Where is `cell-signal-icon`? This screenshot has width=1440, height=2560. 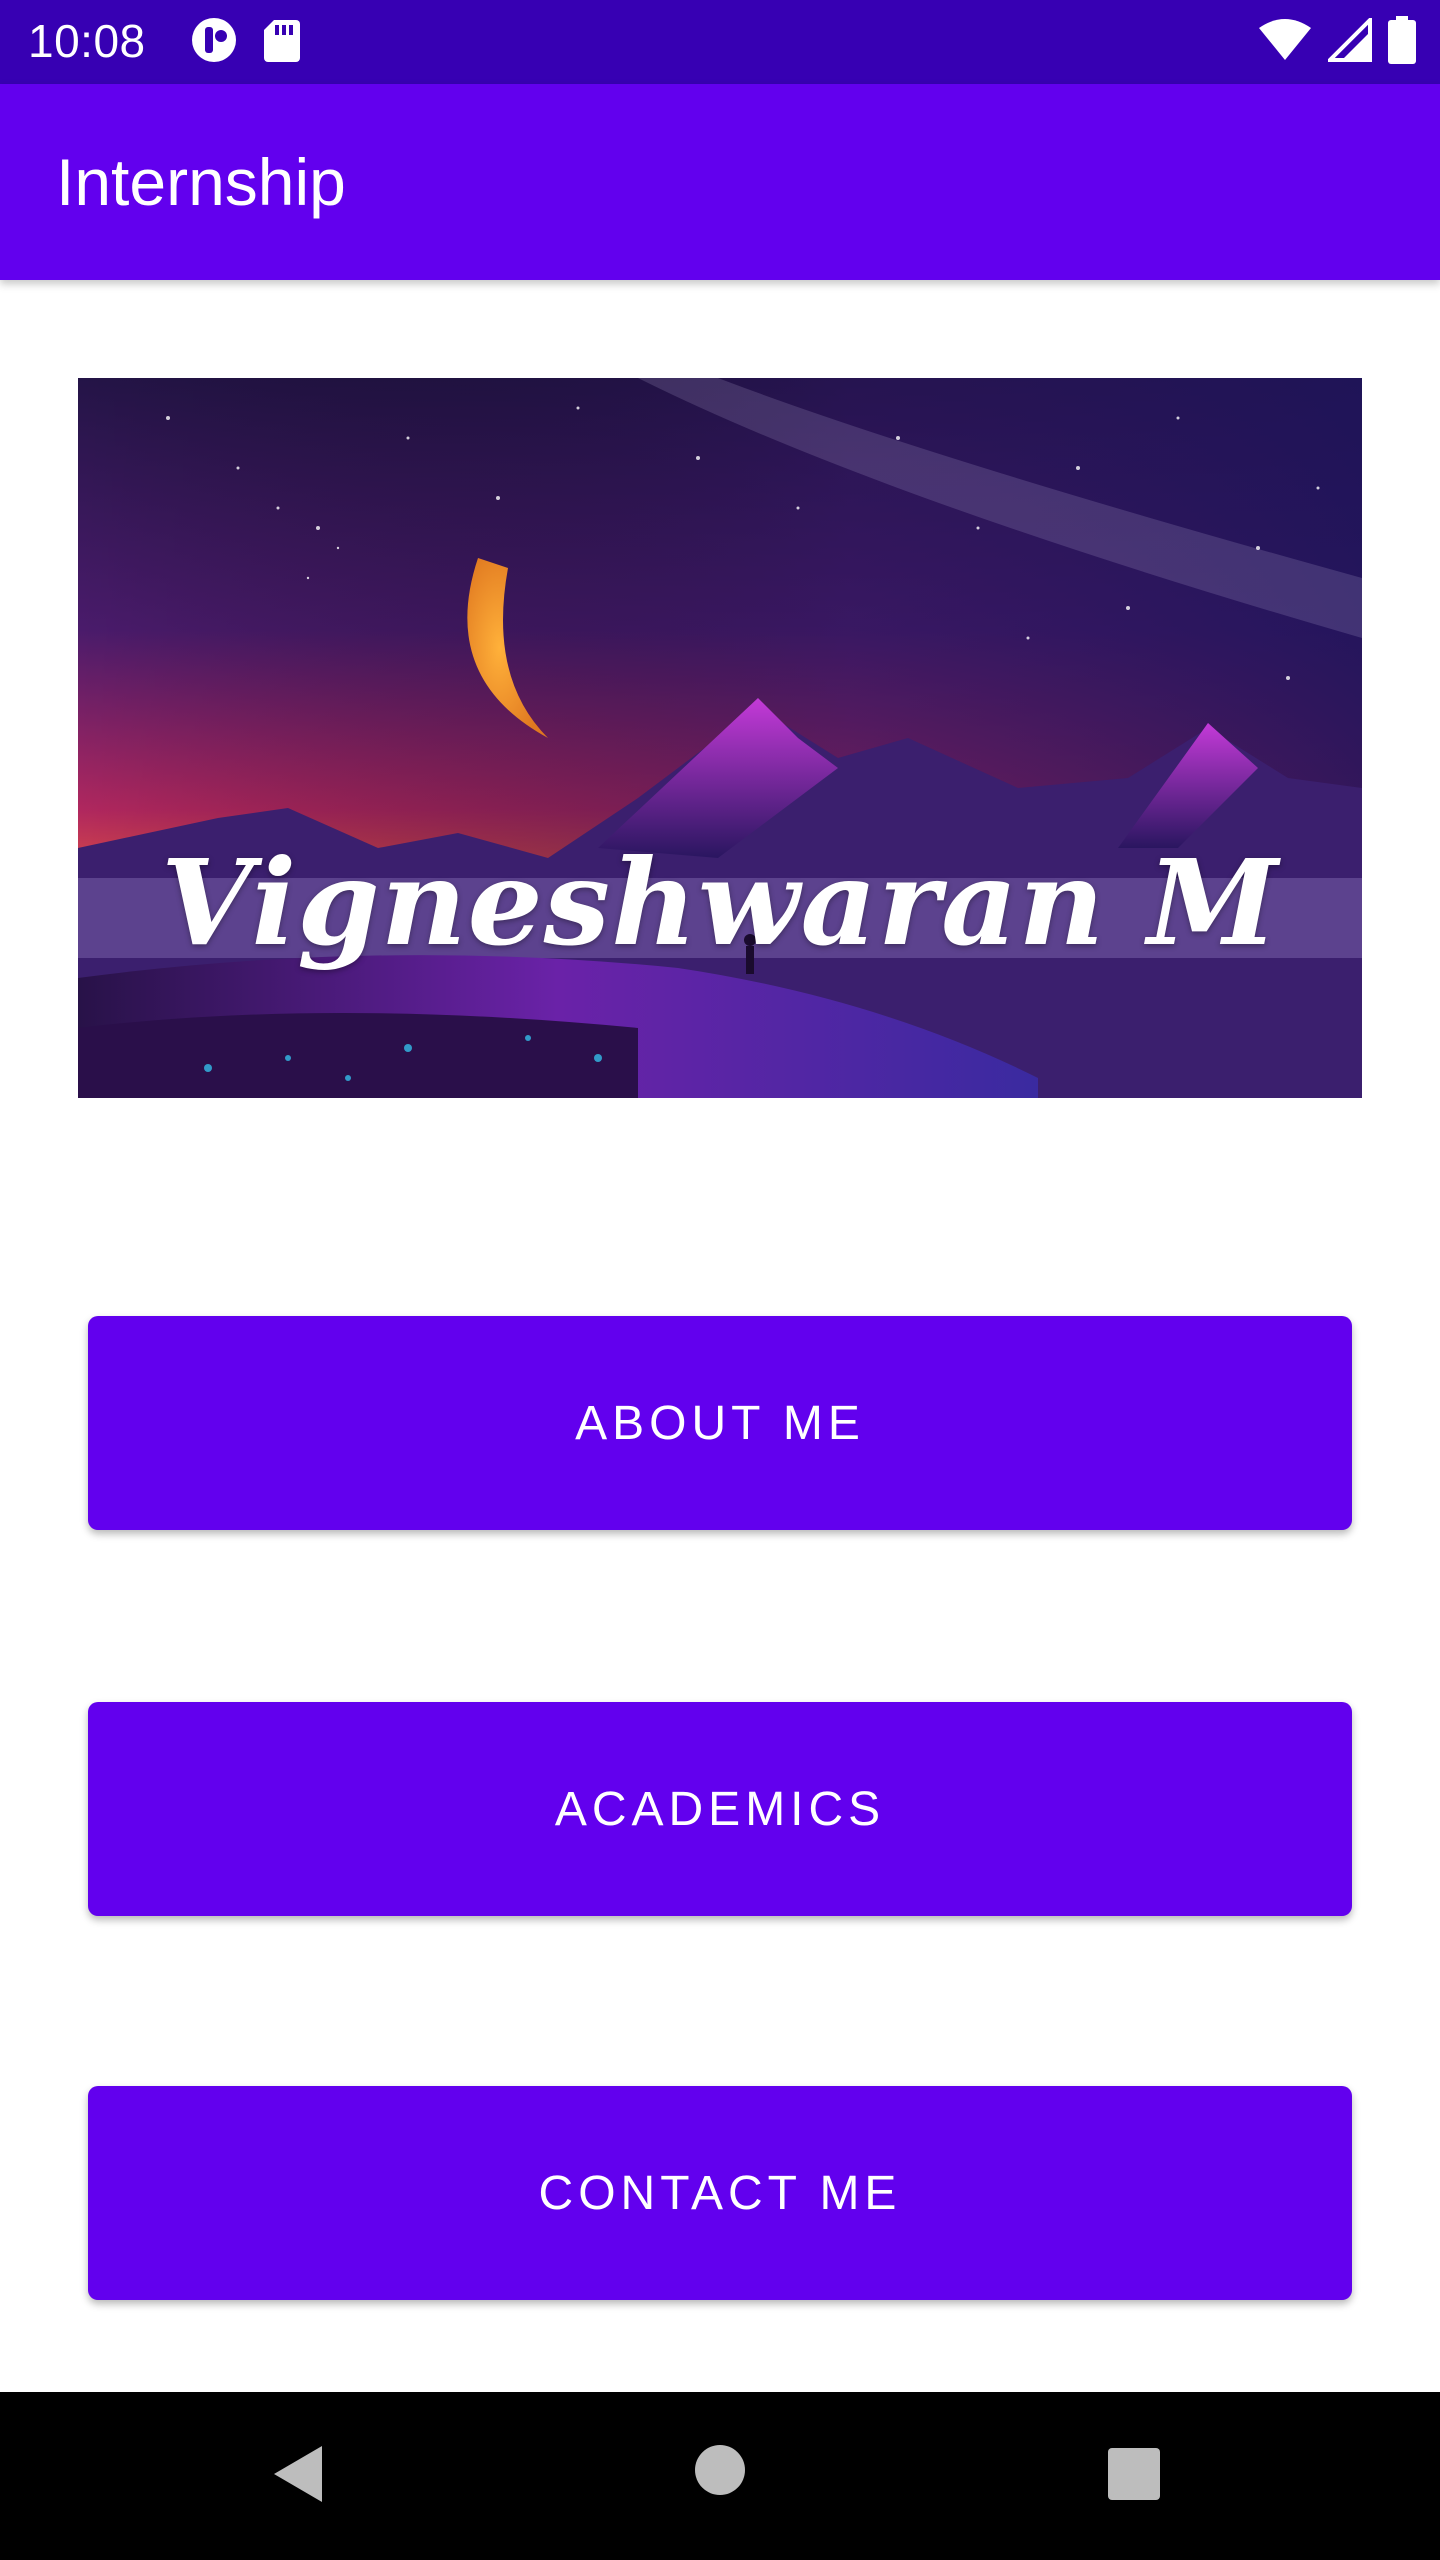 cell-signal-icon is located at coordinates (1348, 40).